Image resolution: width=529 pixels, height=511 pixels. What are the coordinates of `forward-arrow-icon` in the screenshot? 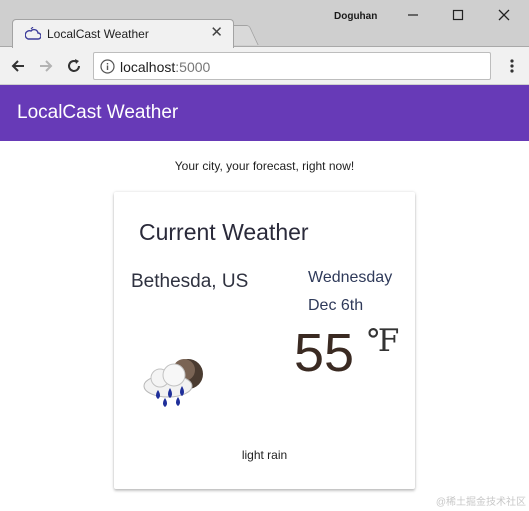 It's located at (46, 66).